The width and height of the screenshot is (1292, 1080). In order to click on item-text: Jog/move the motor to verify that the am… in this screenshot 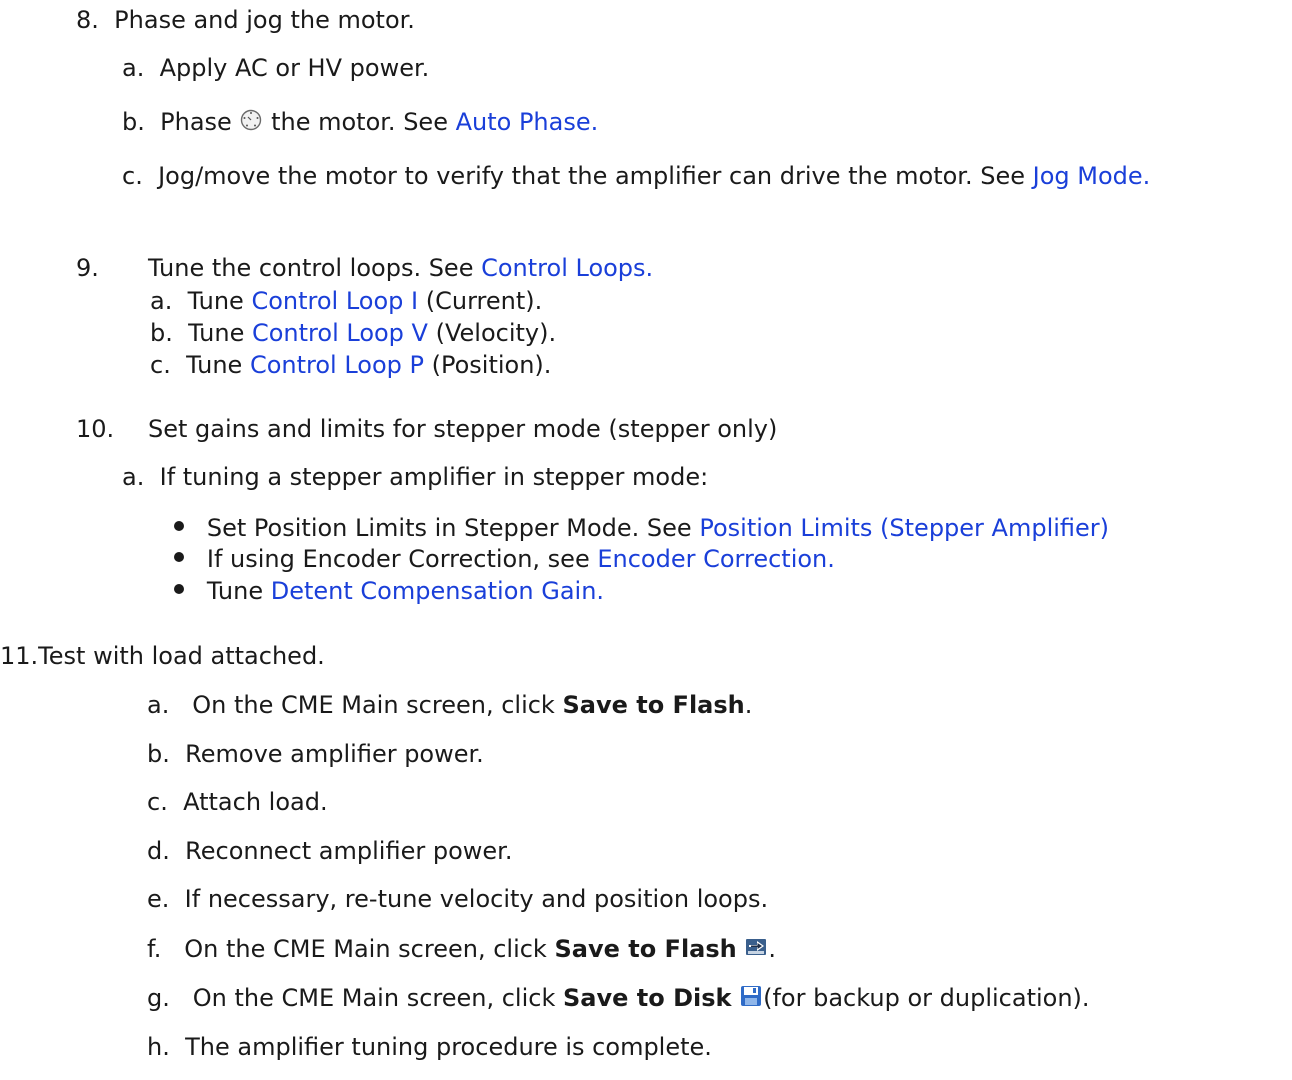, I will do `click(591, 176)`.